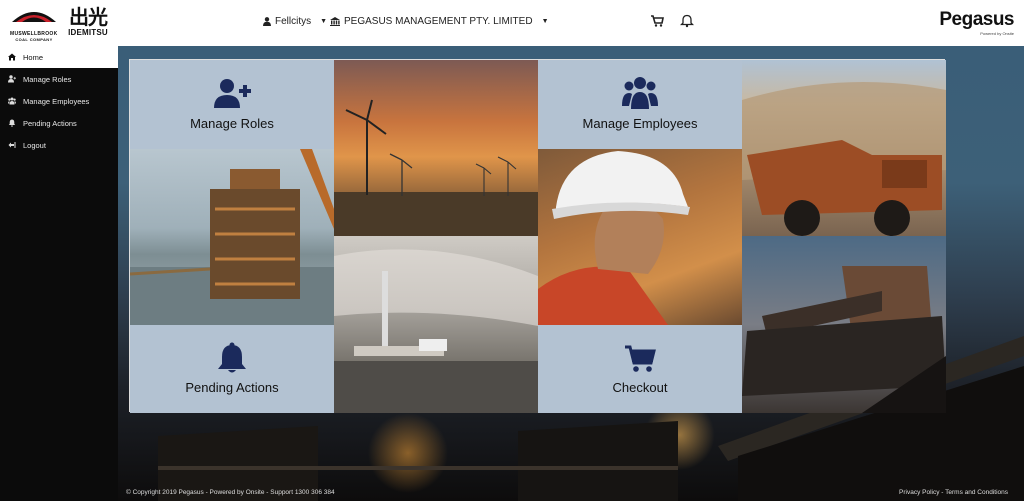  Describe the element at coordinates (436, 167) in the screenshot. I see `wind-turbines-shape` at that location.